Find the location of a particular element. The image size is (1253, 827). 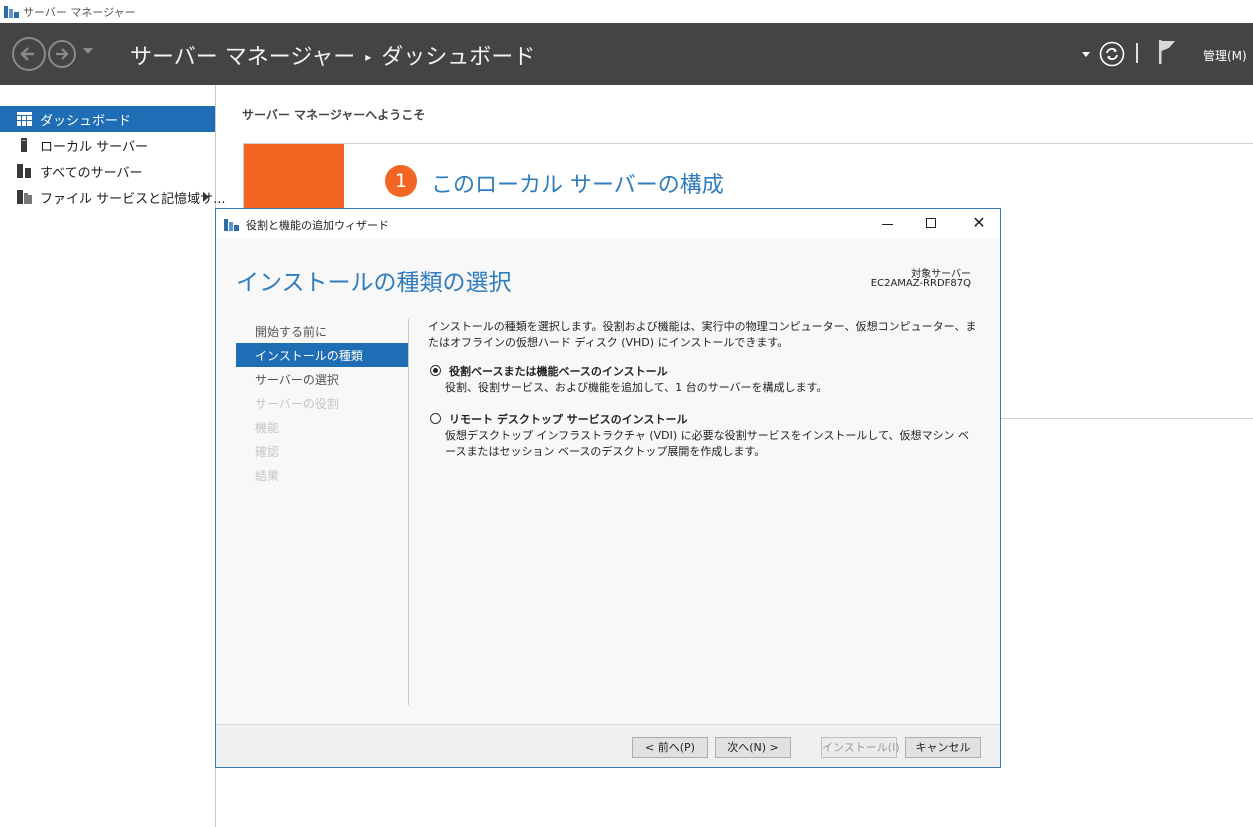

step-number-badge: 1 is located at coordinates (401, 181).